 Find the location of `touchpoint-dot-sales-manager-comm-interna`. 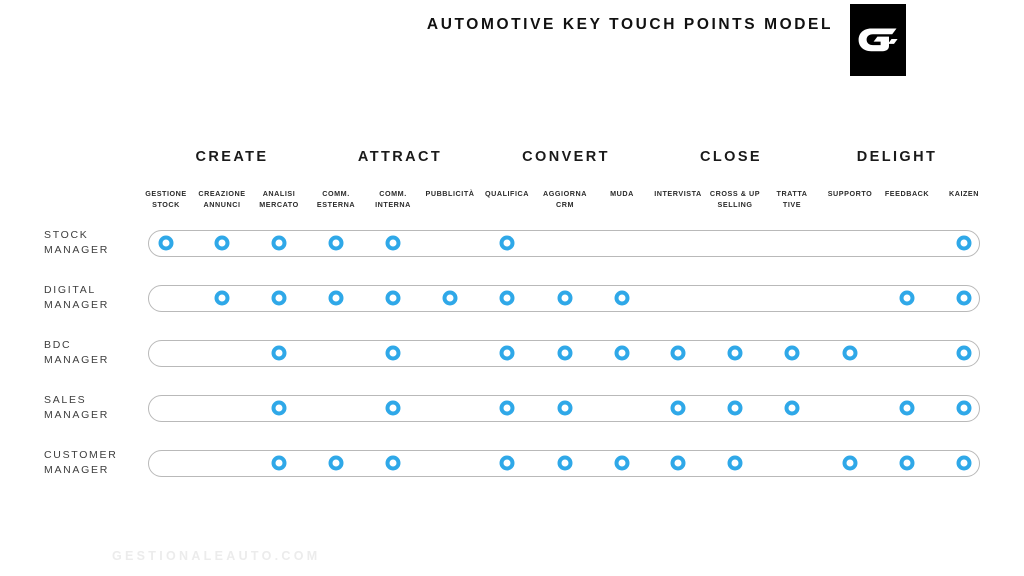

touchpoint-dot-sales-manager-comm-interna is located at coordinates (393, 408).